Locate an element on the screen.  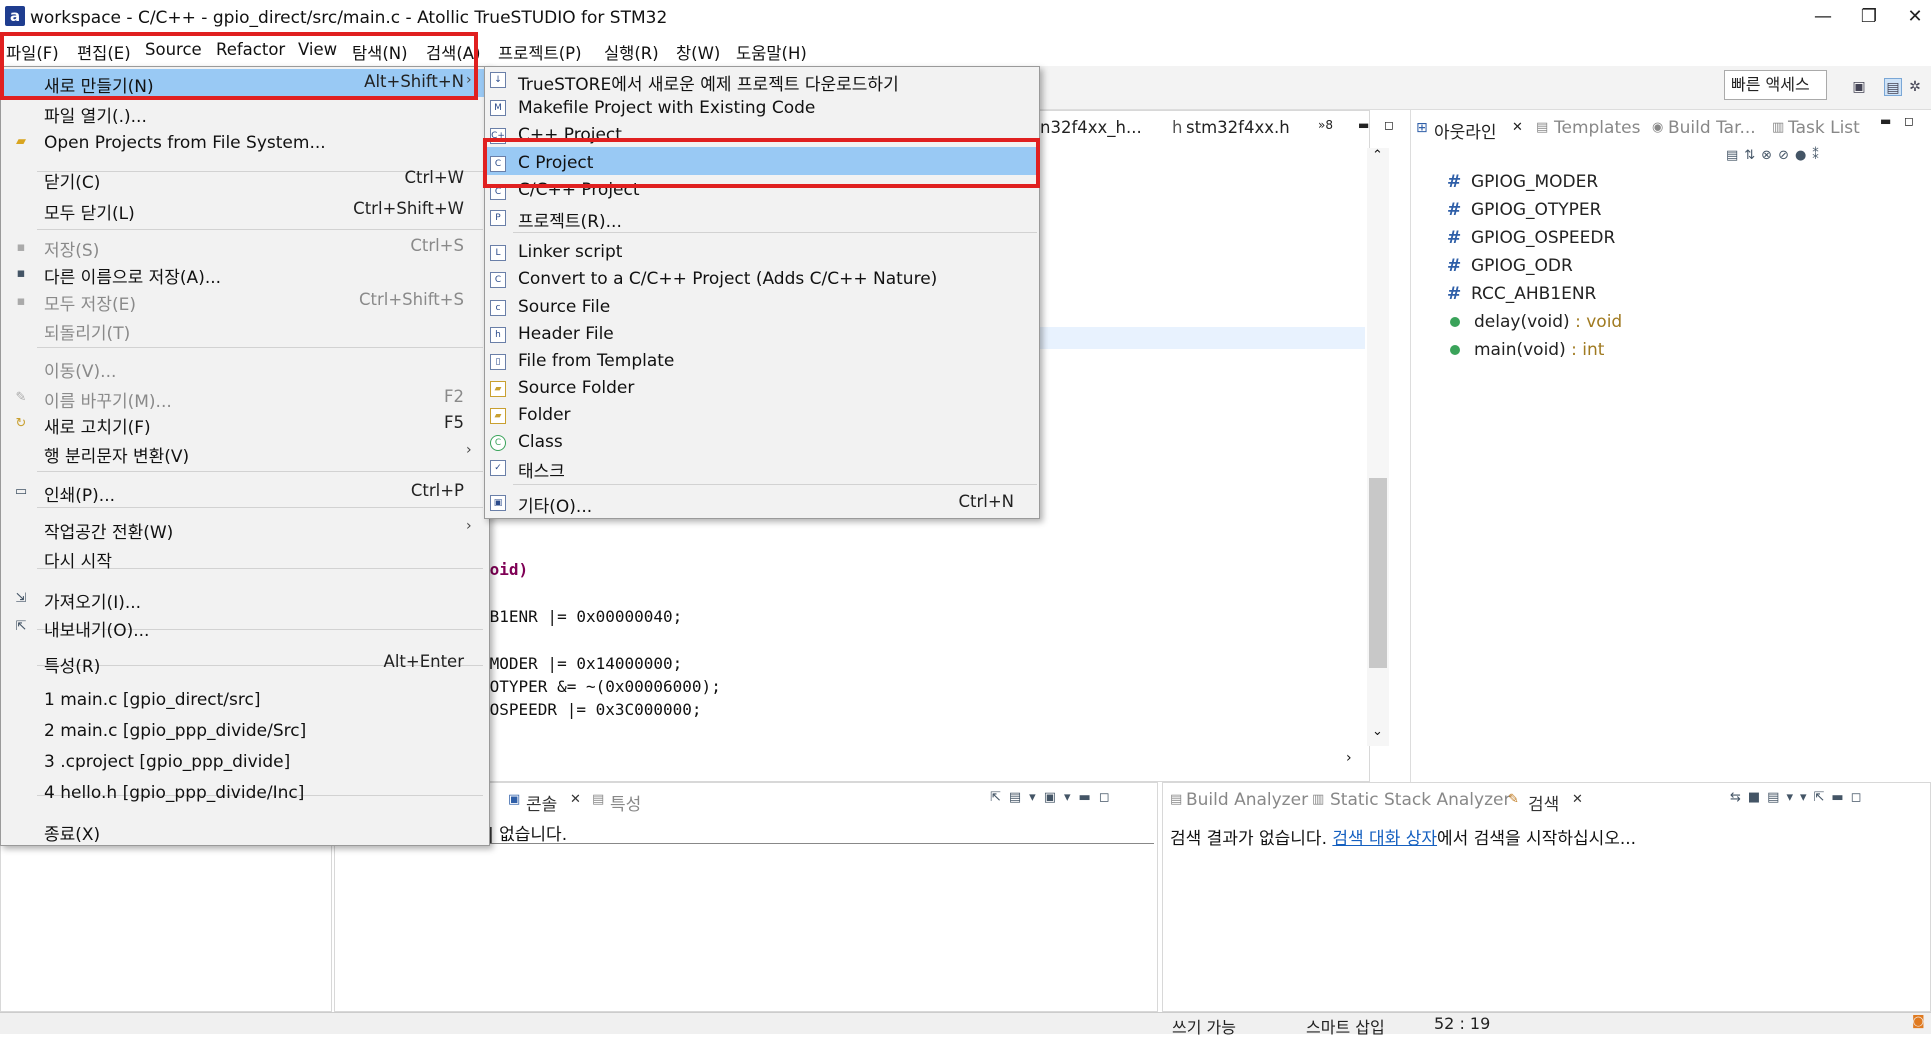
search-dialog-link: 검색 대화 상자 is located at coordinates (1384, 839).